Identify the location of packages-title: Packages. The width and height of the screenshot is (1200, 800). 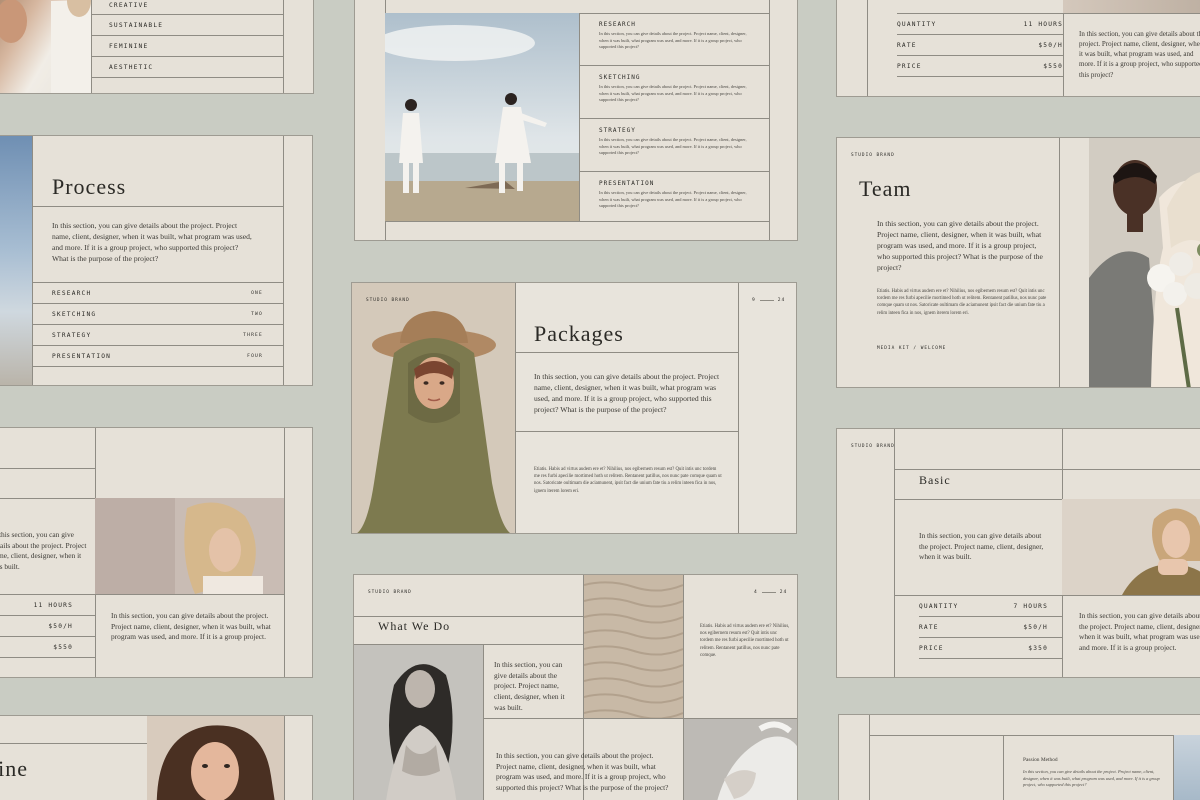
(579, 333).